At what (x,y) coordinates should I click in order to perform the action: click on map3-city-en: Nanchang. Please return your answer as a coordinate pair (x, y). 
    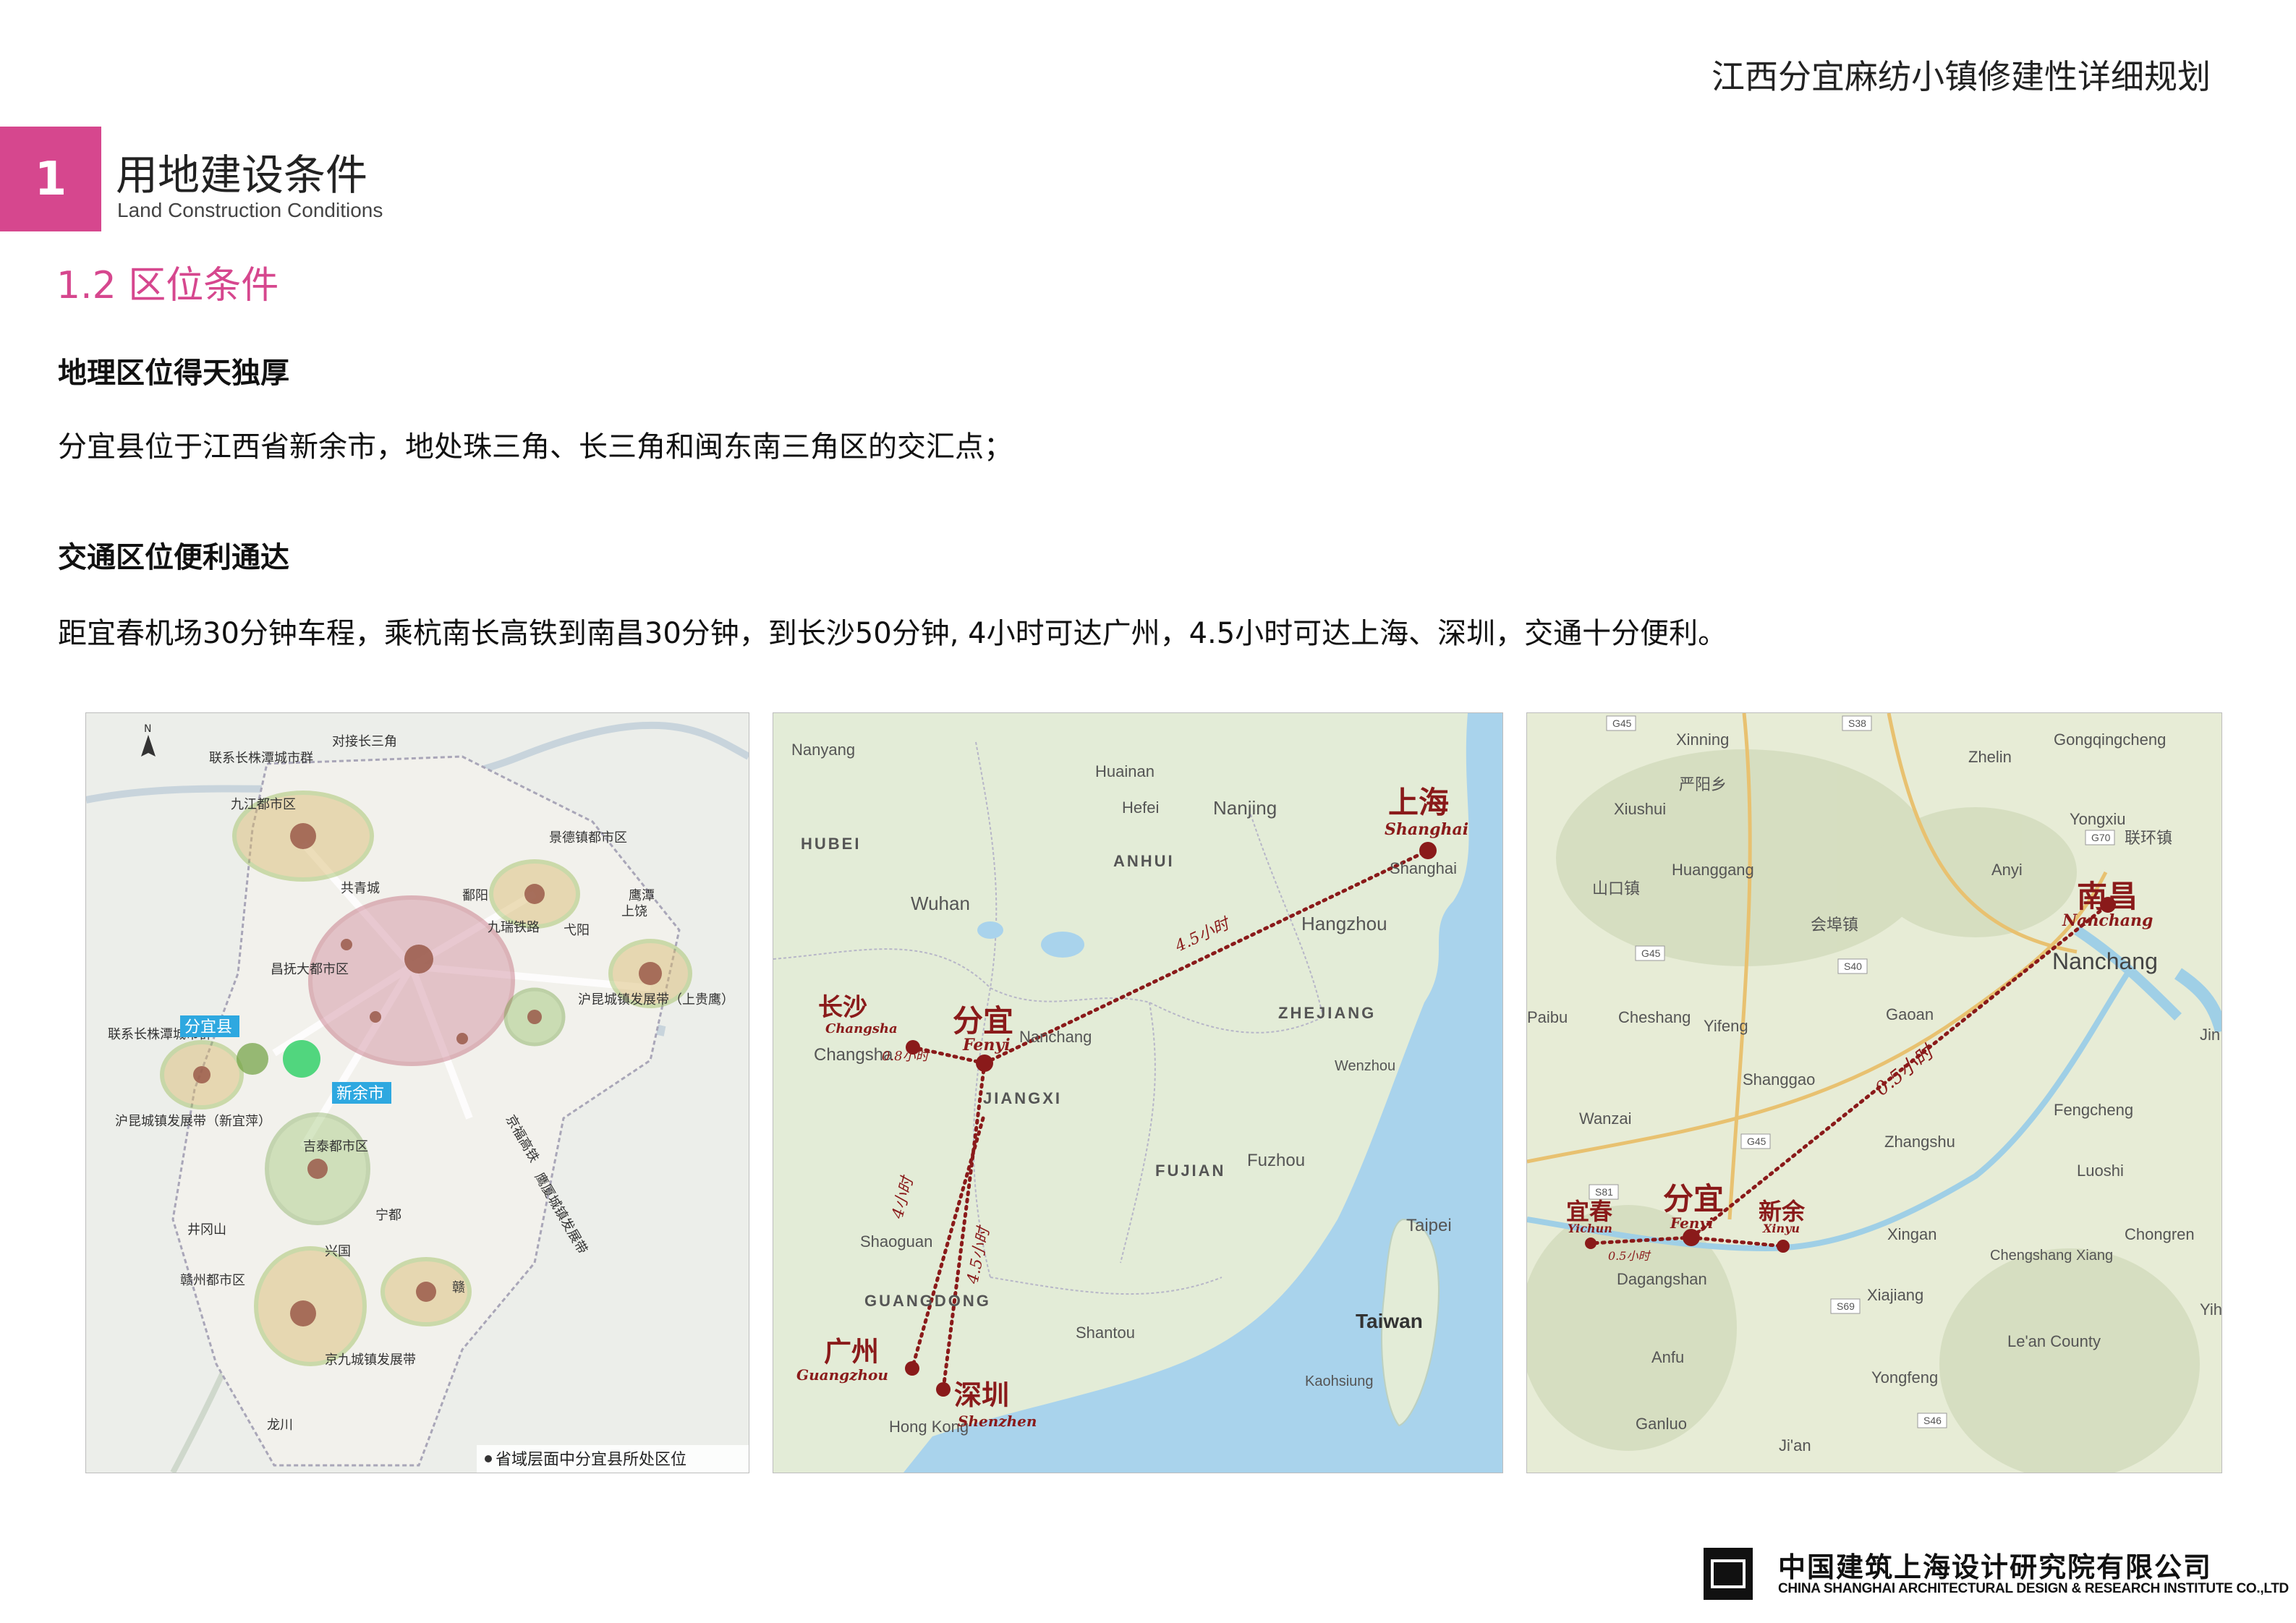
    Looking at the image, I should click on (2107, 920).